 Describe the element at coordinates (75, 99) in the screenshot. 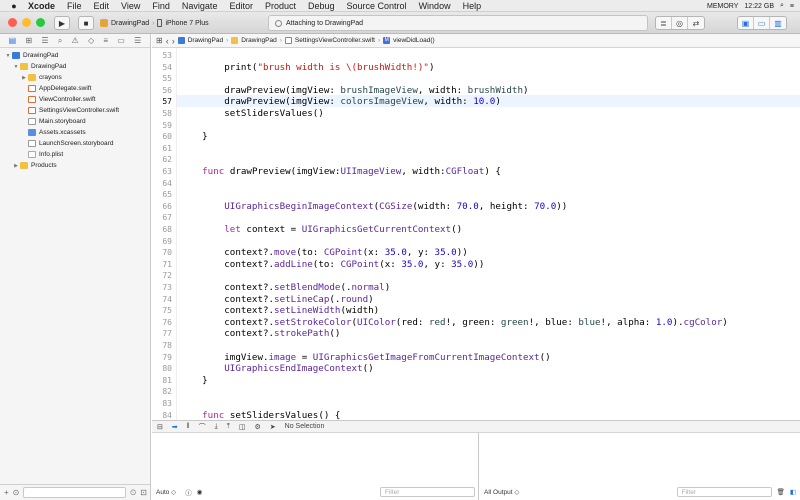

I see `tree-item: ViewController.swift` at that location.